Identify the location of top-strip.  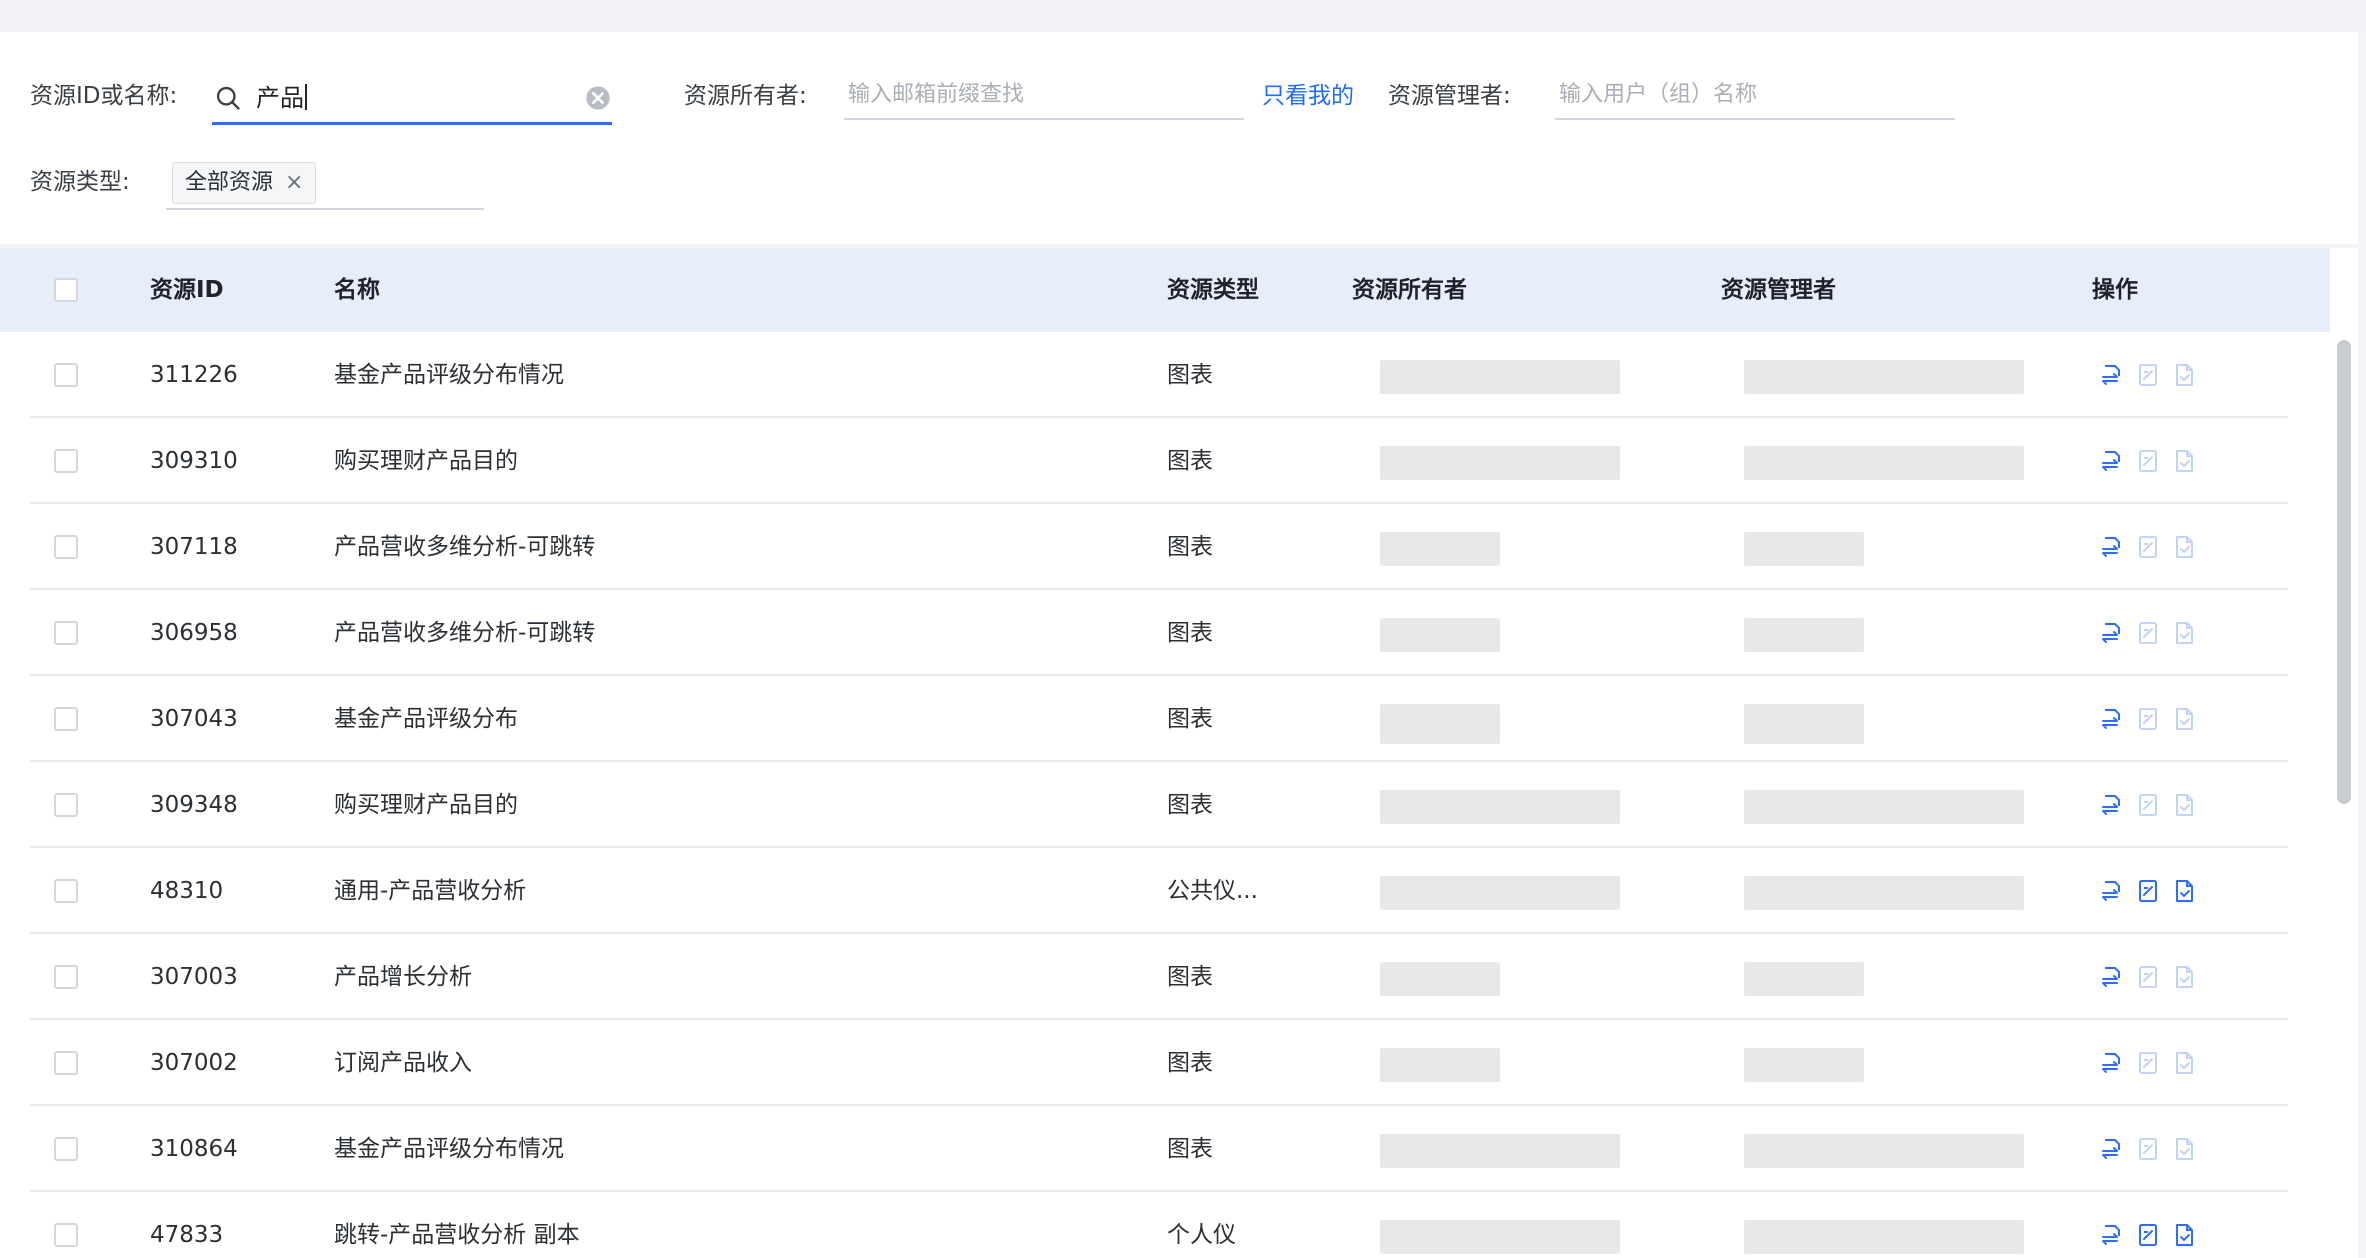
(1183, 16).